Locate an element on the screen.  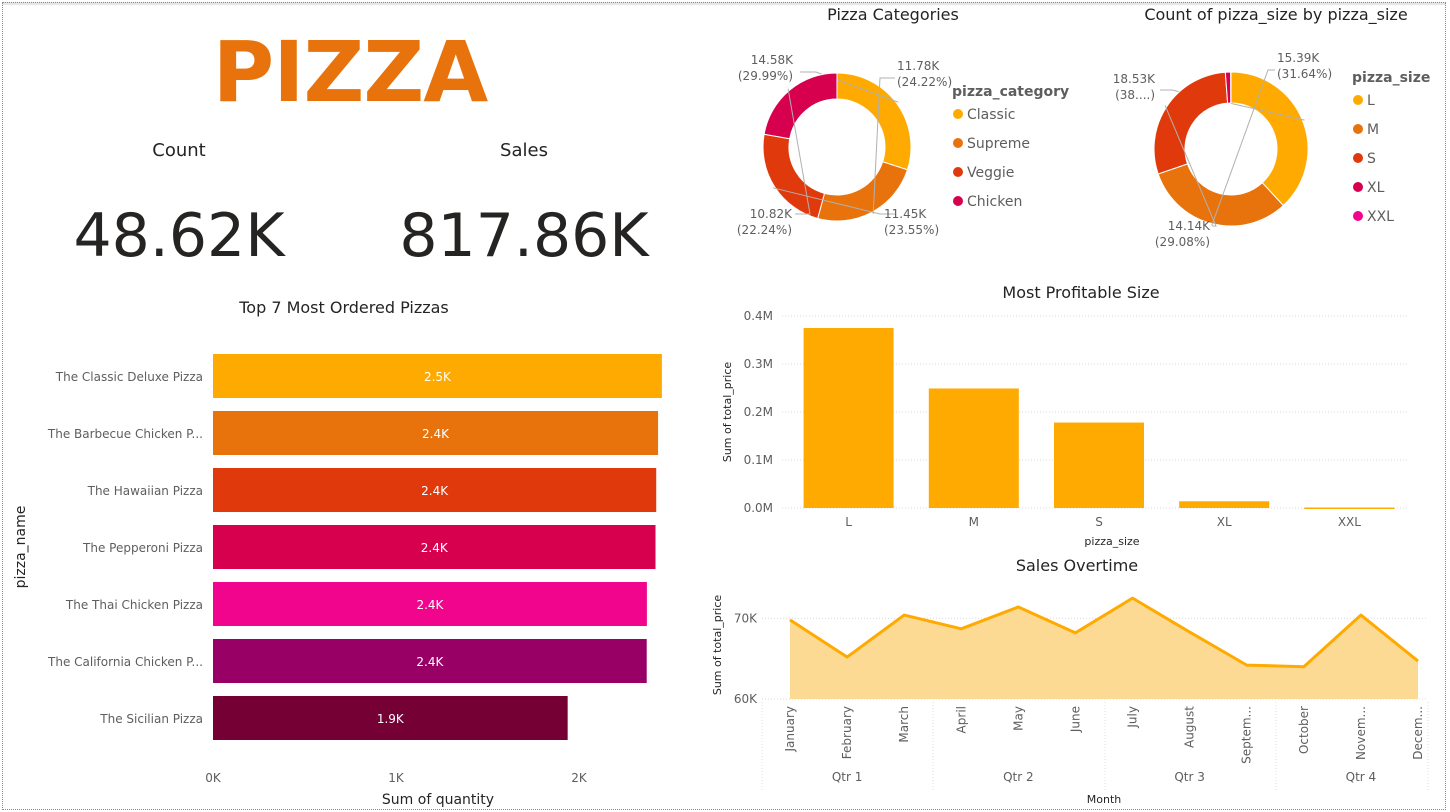
y-tick-label: 60K is located at coordinates (746, 699).